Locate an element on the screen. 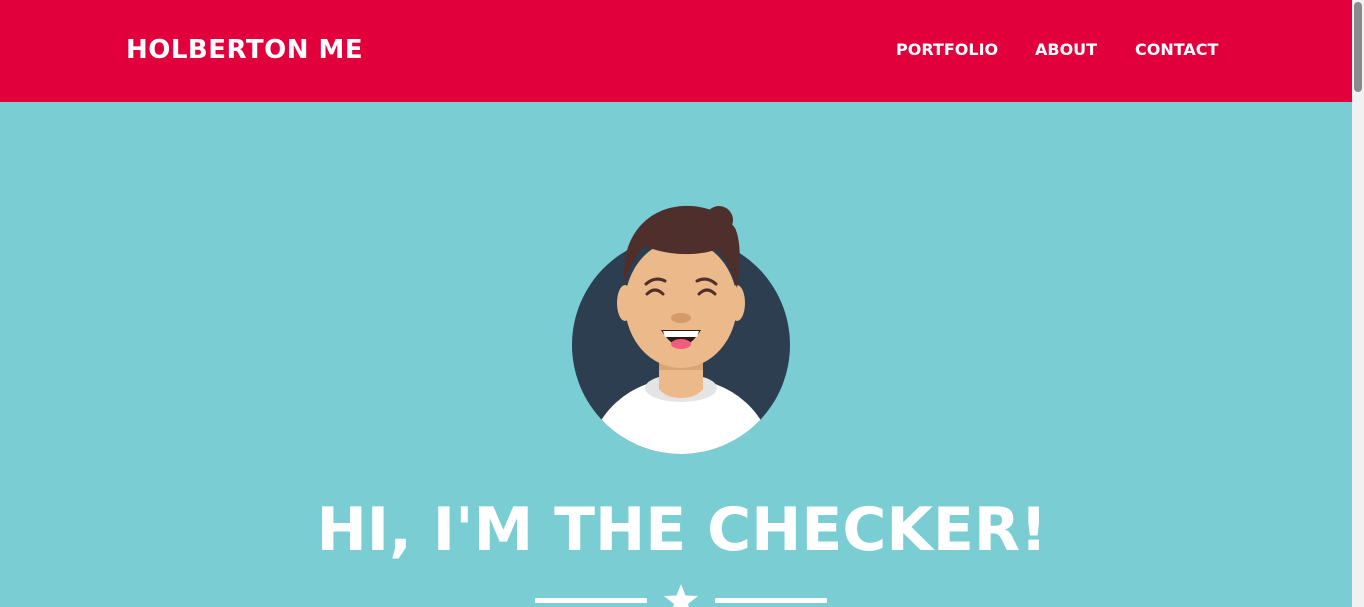 The width and height of the screenshot is (1364, 607). hero-title: HI, I'M THE CHECKER! is located at coordinates (682, 530).